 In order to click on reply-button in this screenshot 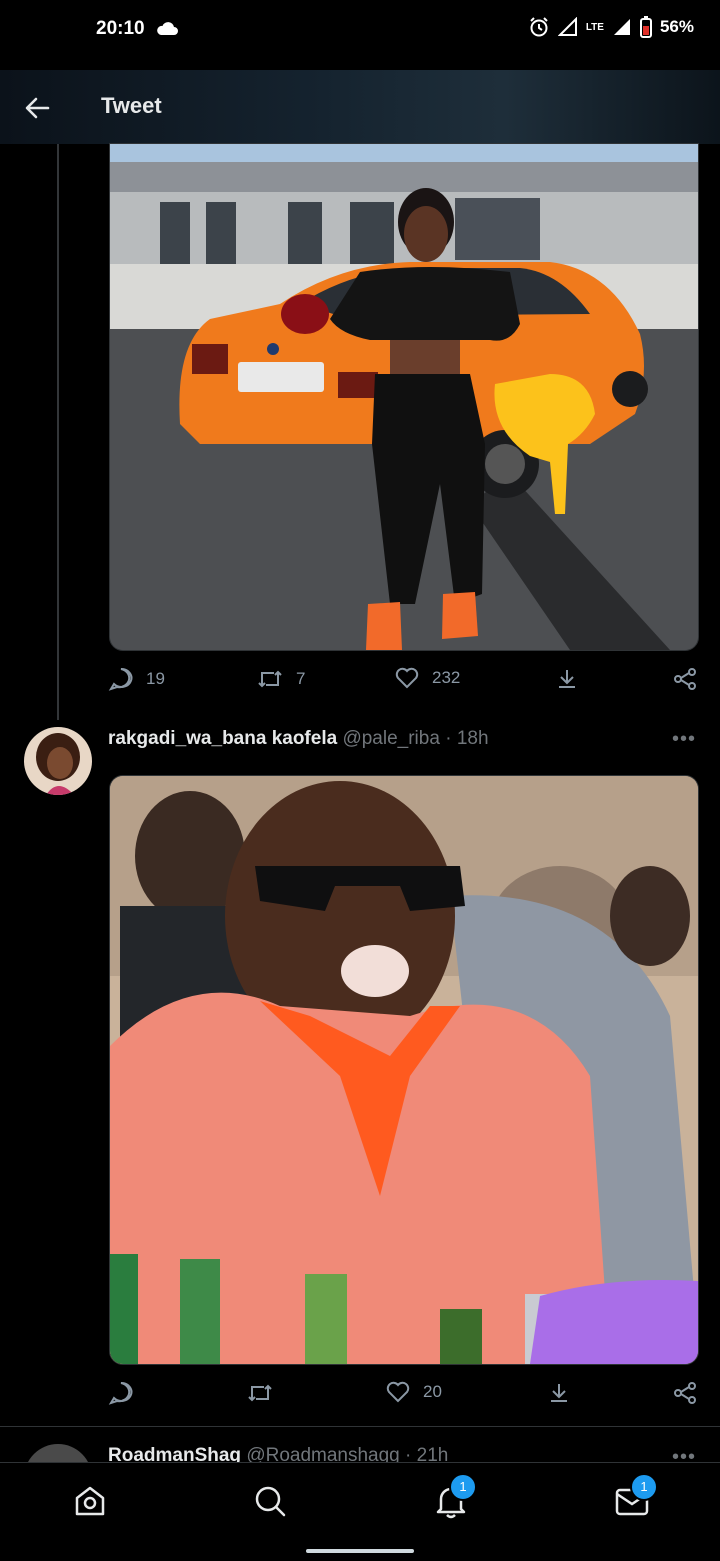, I will do `click(127, 1393)`.